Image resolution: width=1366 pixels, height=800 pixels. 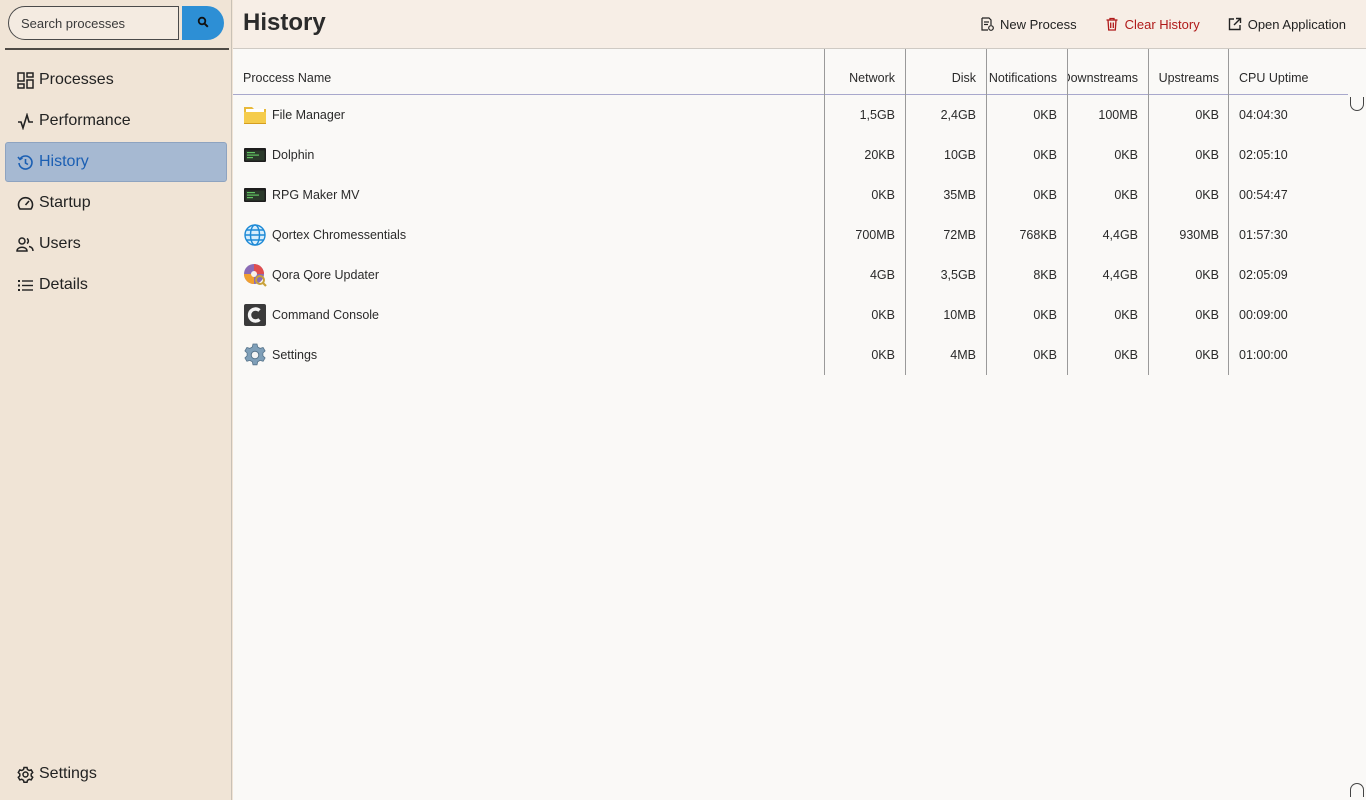 I want to click on process-name: File Manager, so click(x=308, y=115).